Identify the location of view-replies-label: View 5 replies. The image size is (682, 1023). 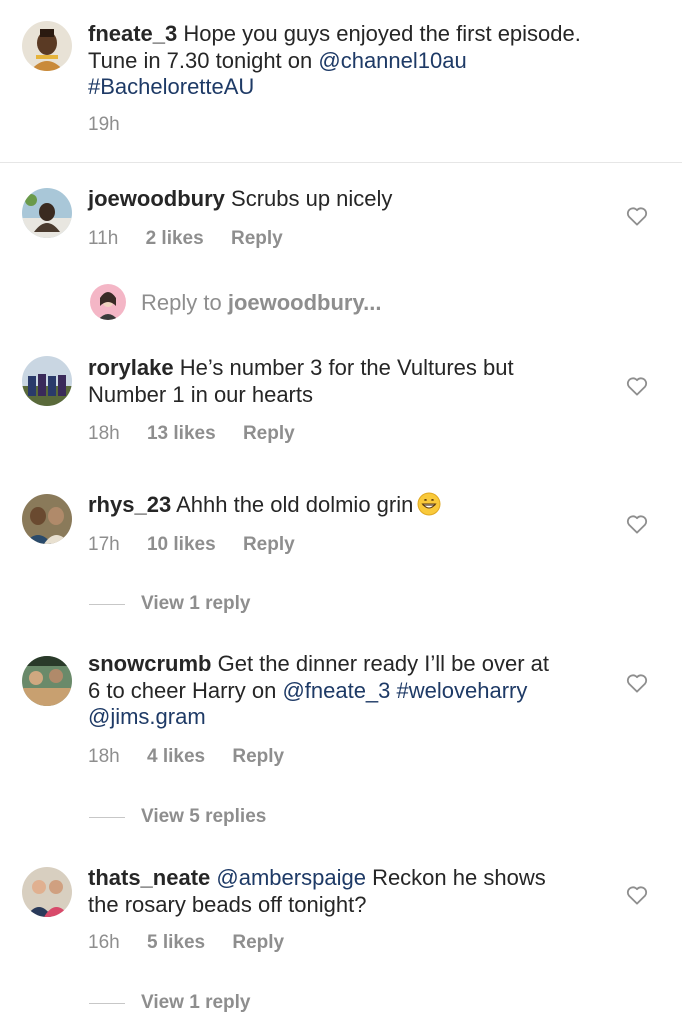
(204, 816).